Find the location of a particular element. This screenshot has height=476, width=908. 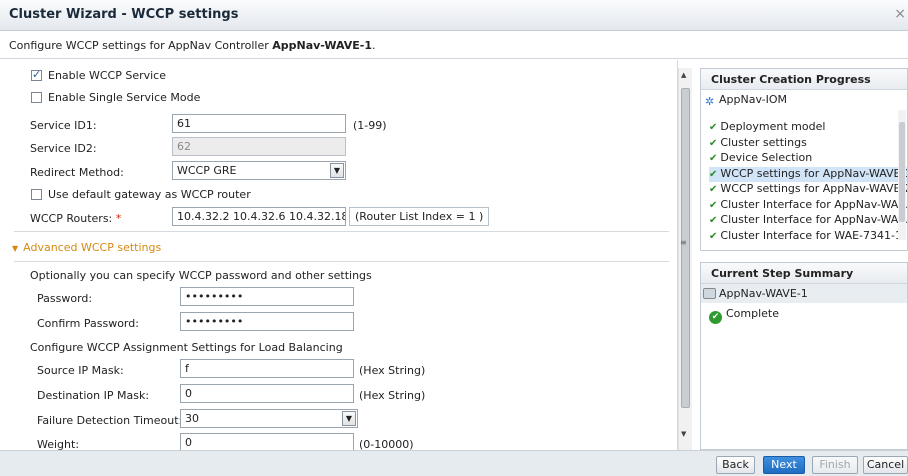

advanced-toggle: ▼ Advanced WCCP settings is located at coordinates (86, 247).